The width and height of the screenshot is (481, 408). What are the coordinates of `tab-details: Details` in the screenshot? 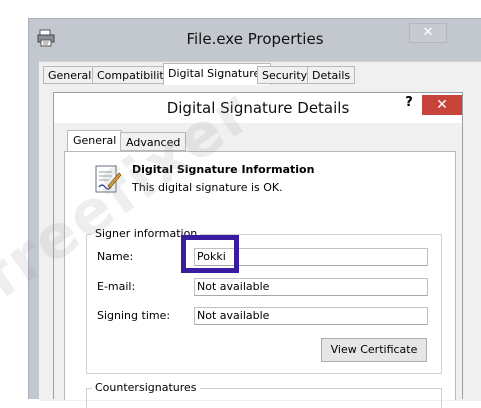 It's located at (331, 75).